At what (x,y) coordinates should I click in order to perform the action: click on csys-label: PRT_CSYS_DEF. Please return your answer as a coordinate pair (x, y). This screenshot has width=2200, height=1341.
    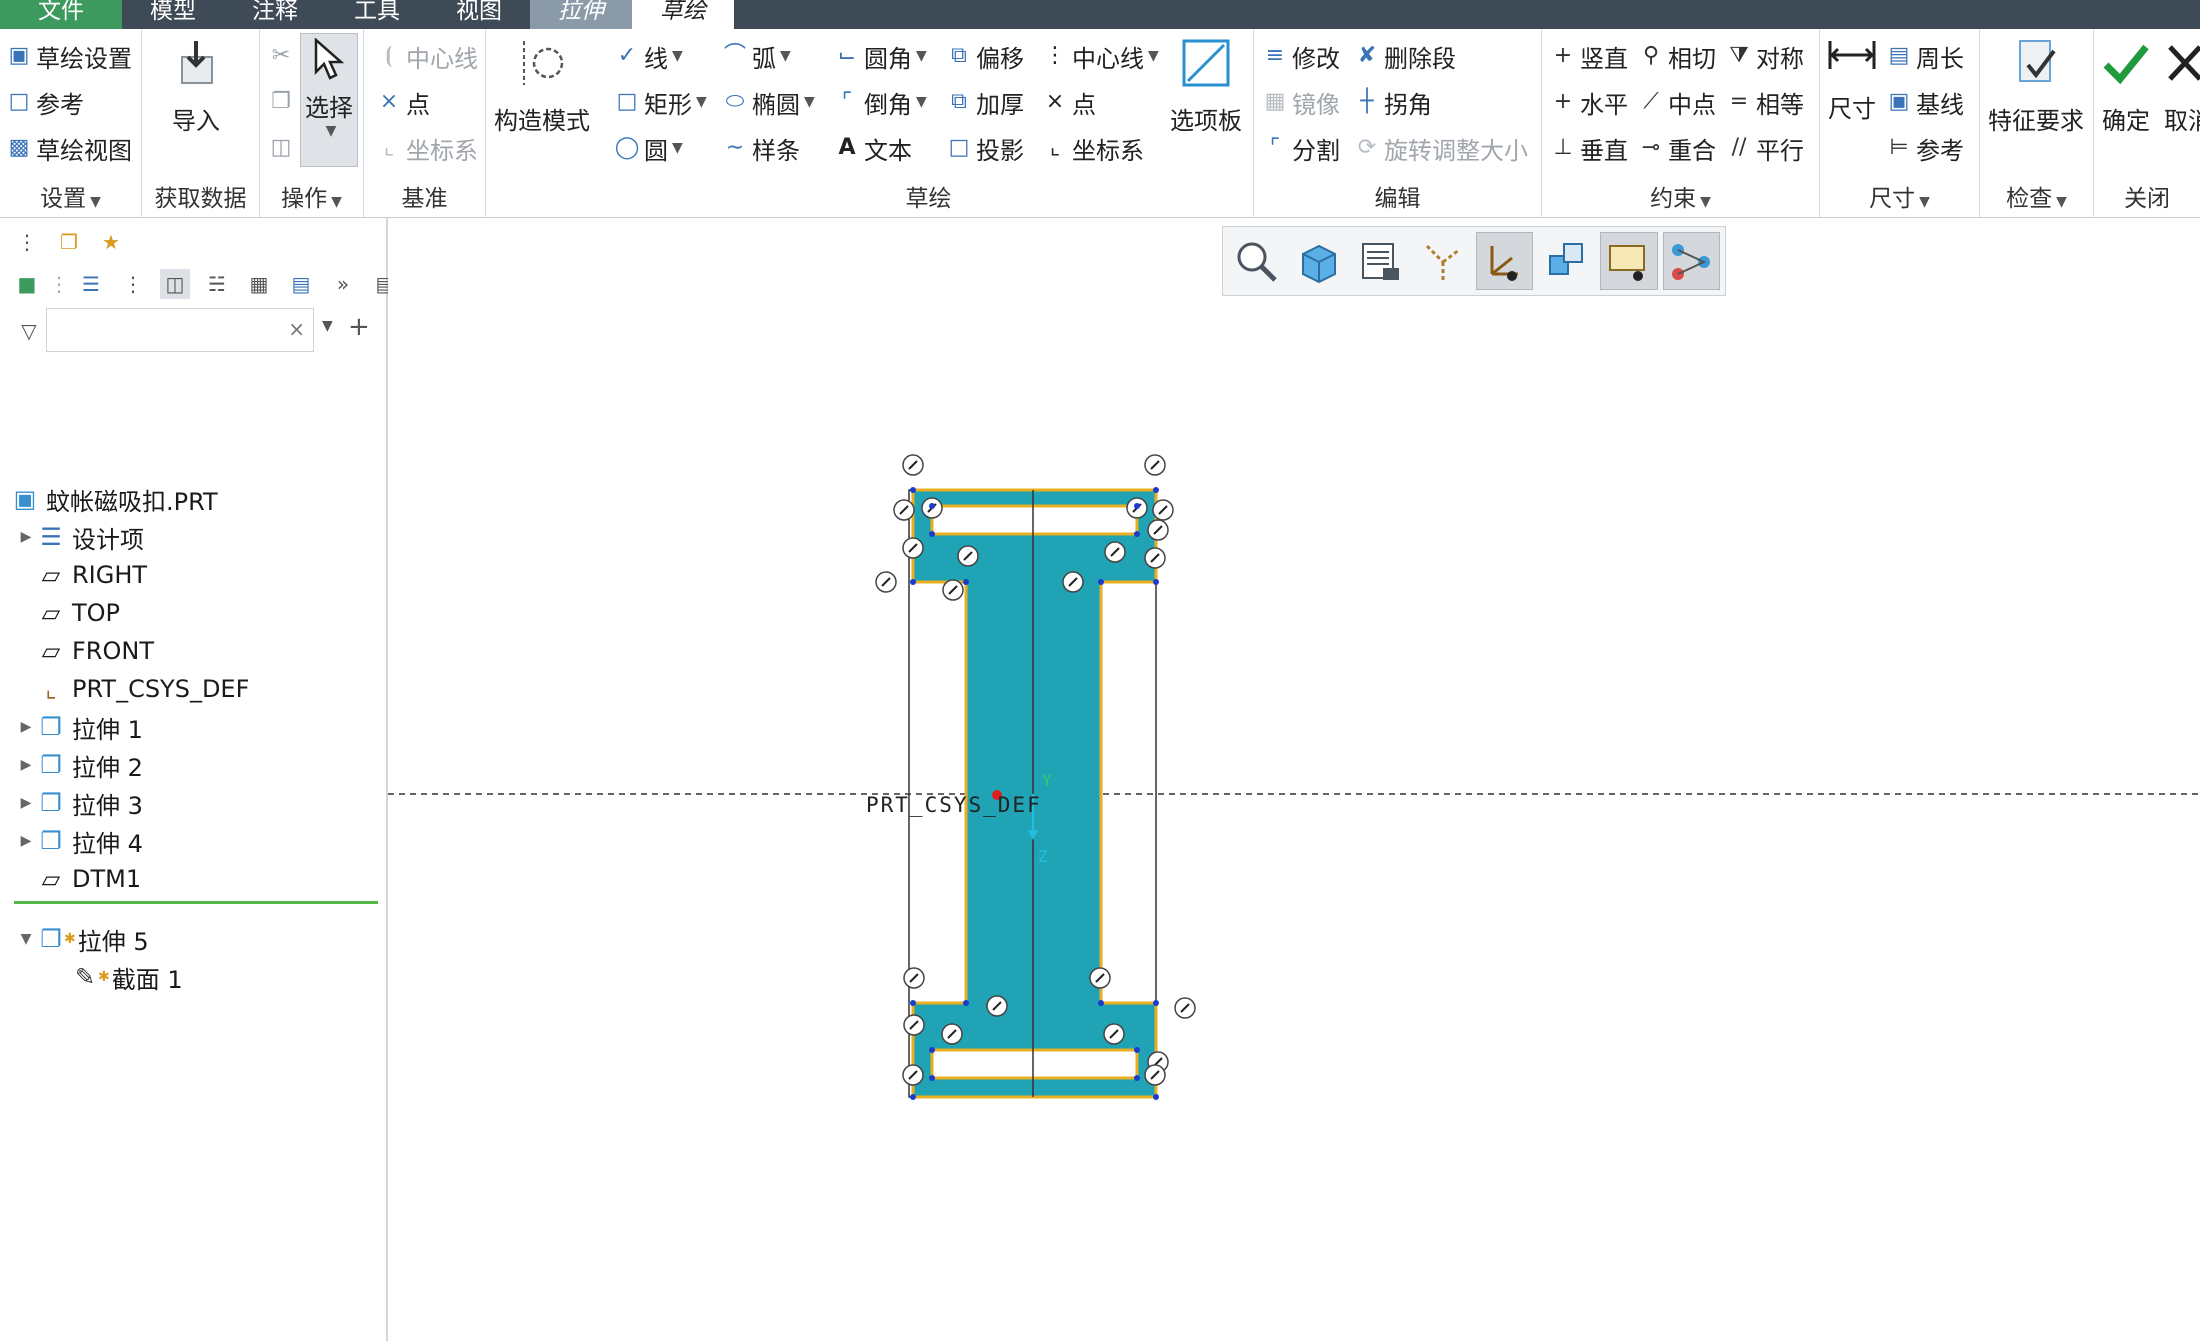
    Looking at the image, I should click on (954, 805).